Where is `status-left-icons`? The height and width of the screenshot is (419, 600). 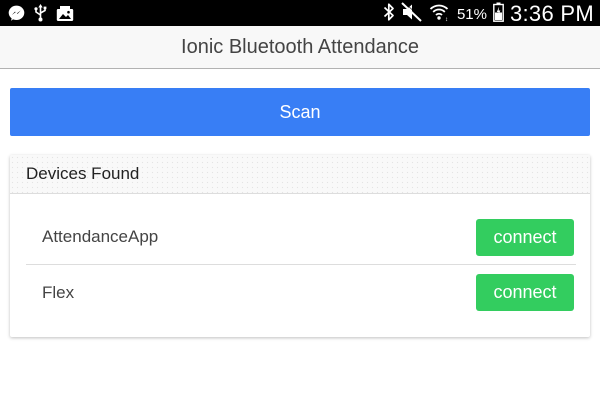 status-left-icons is located at coordinates (41, 15).